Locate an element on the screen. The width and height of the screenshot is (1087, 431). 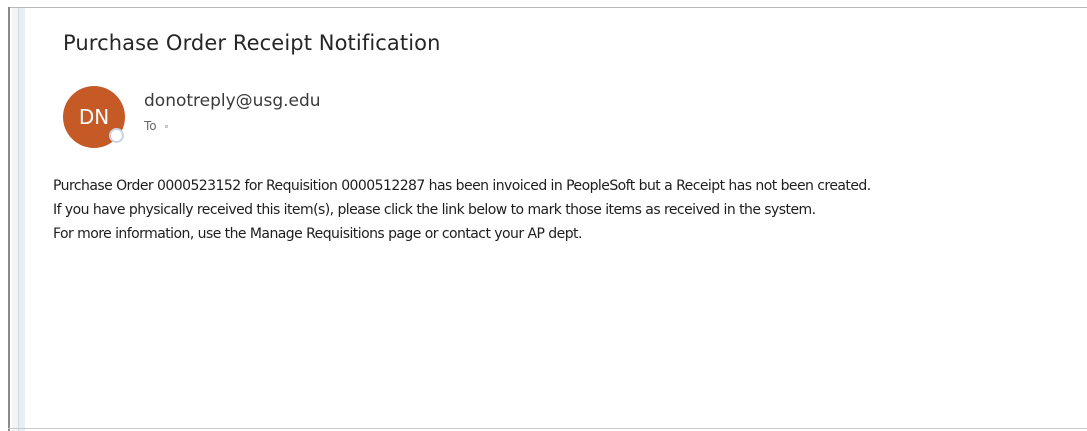
sender-address: donotreply@usg.edu is located at coordinates (232, 101).